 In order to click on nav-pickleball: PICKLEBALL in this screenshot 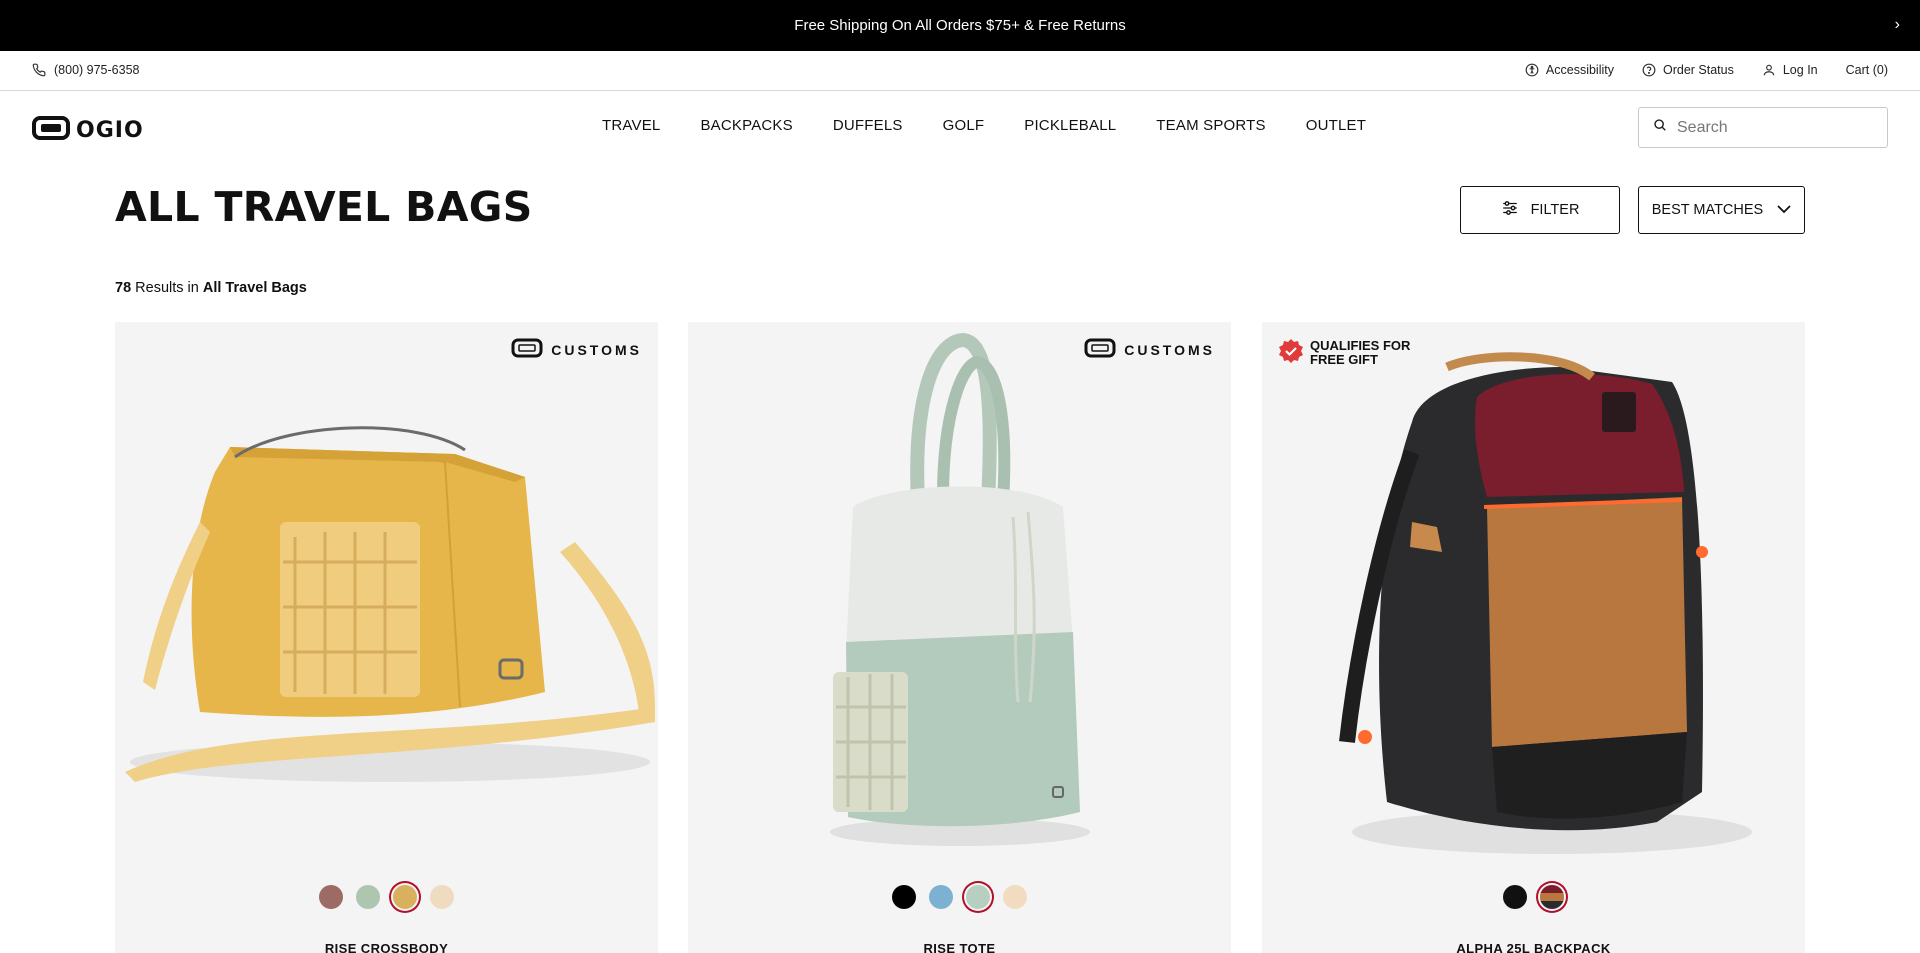, I will do `click(1070, 125)`.